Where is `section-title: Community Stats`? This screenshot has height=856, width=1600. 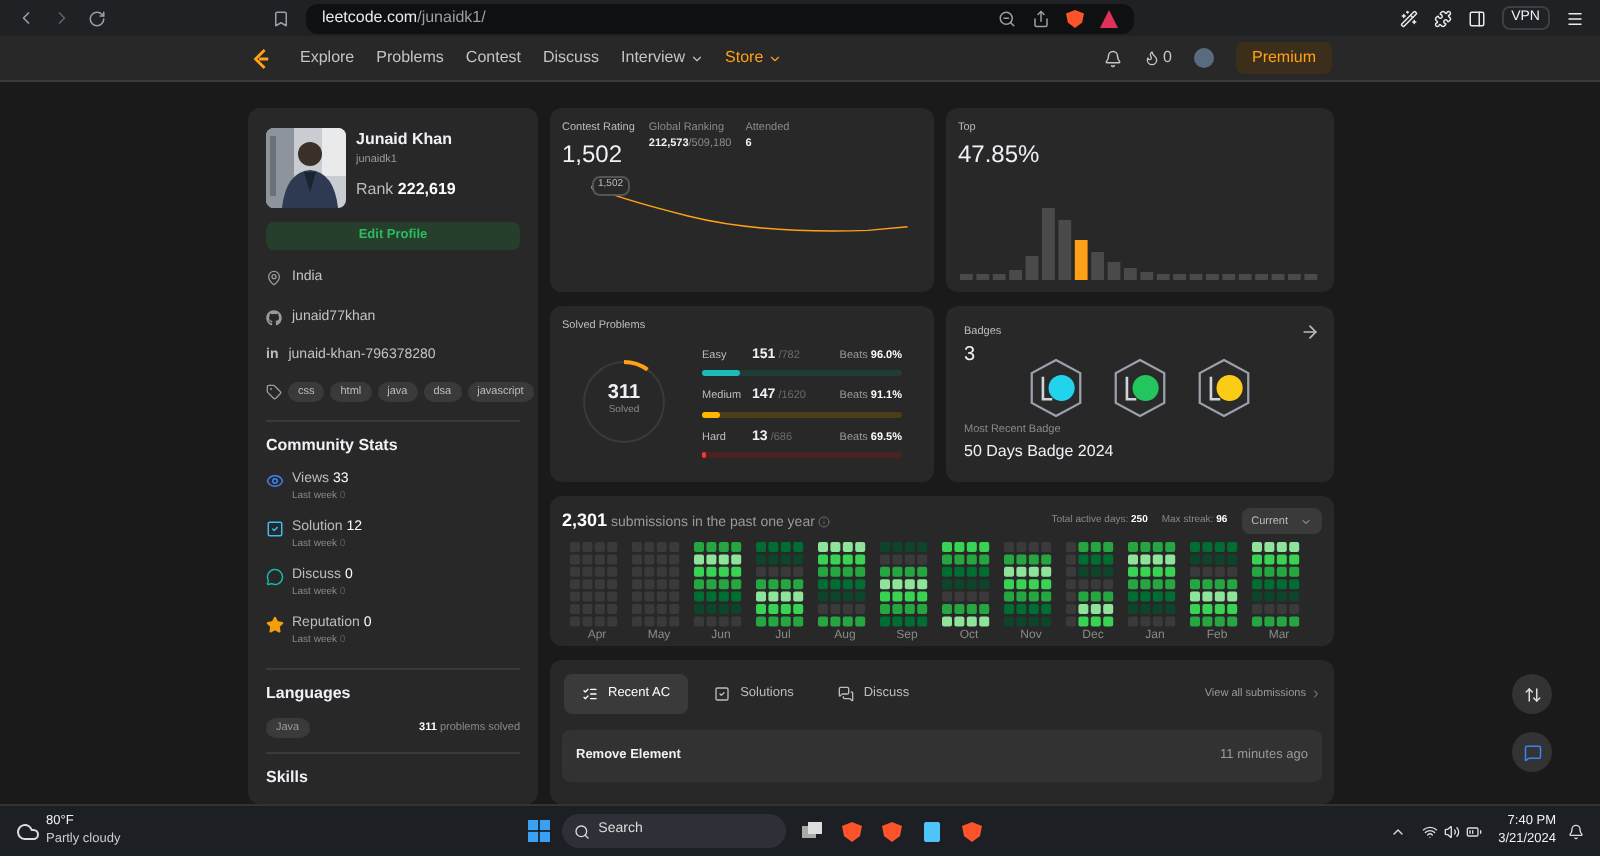
section-title: Community Stats is located at coordinates (333, 445).